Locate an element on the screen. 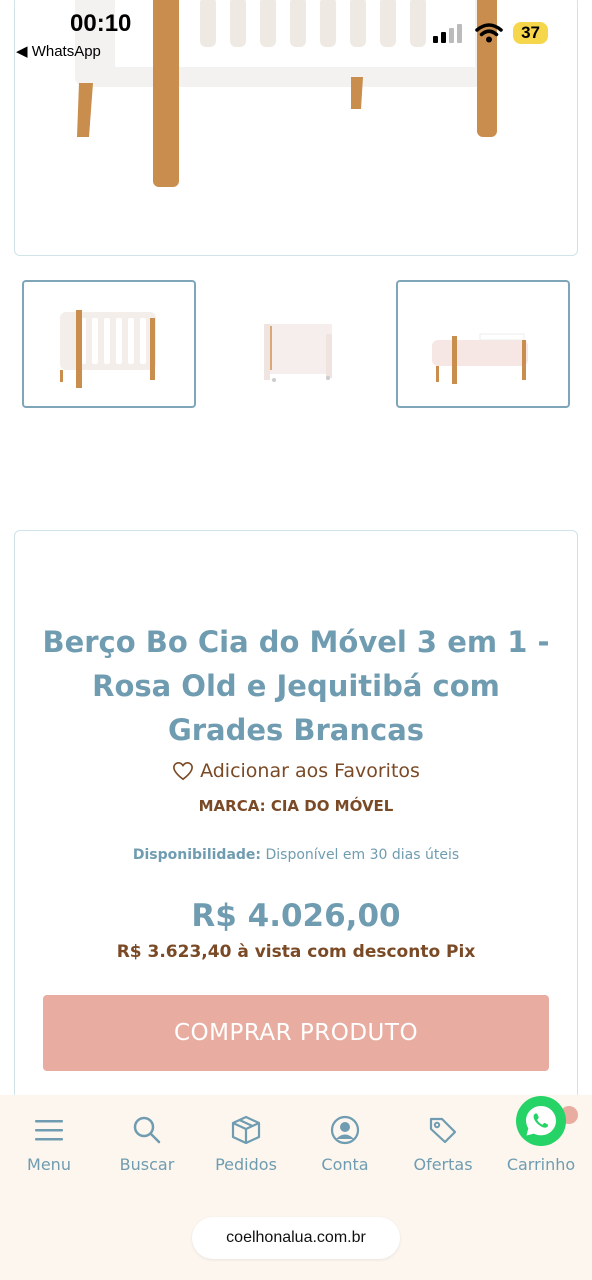 Image resolution: width=592 pixels, height=1280 pixels. back-to-whatsapp: ◀ WhatsApp is located at coordinates (58, 51).